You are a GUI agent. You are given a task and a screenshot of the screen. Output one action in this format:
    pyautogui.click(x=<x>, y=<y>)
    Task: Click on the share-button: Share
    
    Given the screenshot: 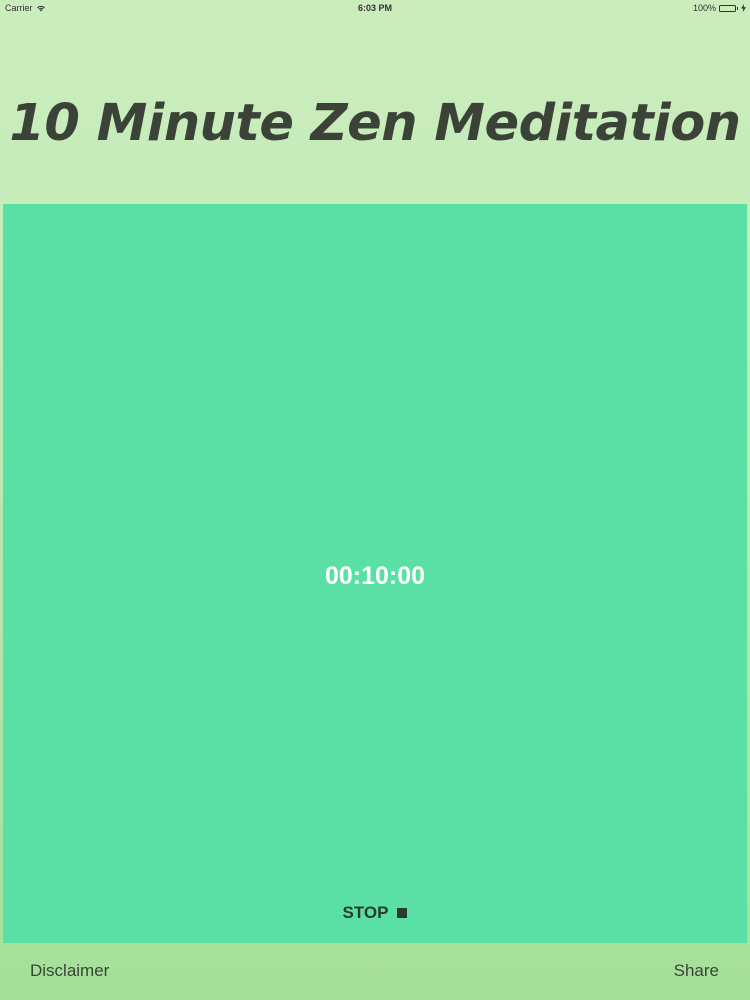 What is the action you would take?
    pyautogui.click(x=696, y=971)
    